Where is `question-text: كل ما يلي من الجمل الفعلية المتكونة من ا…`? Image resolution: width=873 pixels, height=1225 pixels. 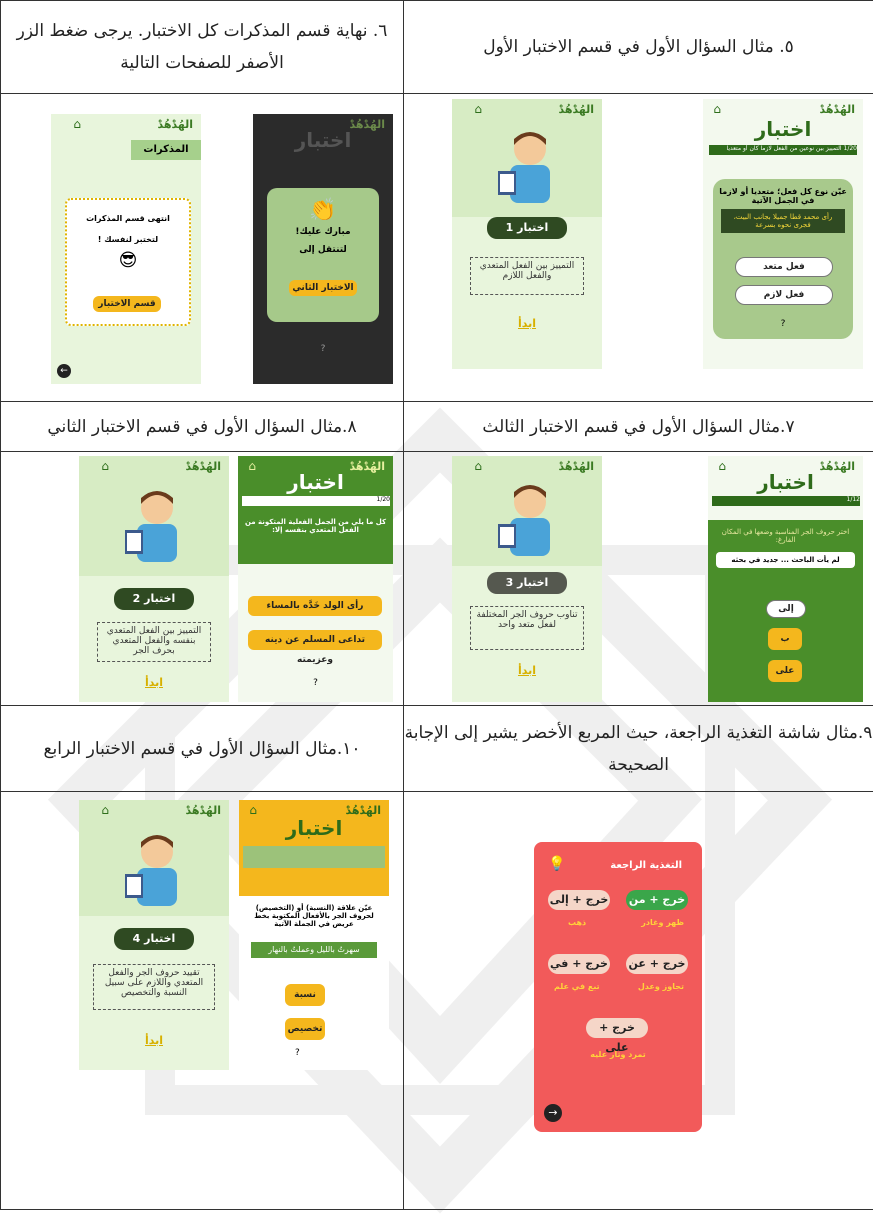
question-text: كل ما يلي من الجمل الفعلية المتكونة من ا… is located at coordinates (315, 526).